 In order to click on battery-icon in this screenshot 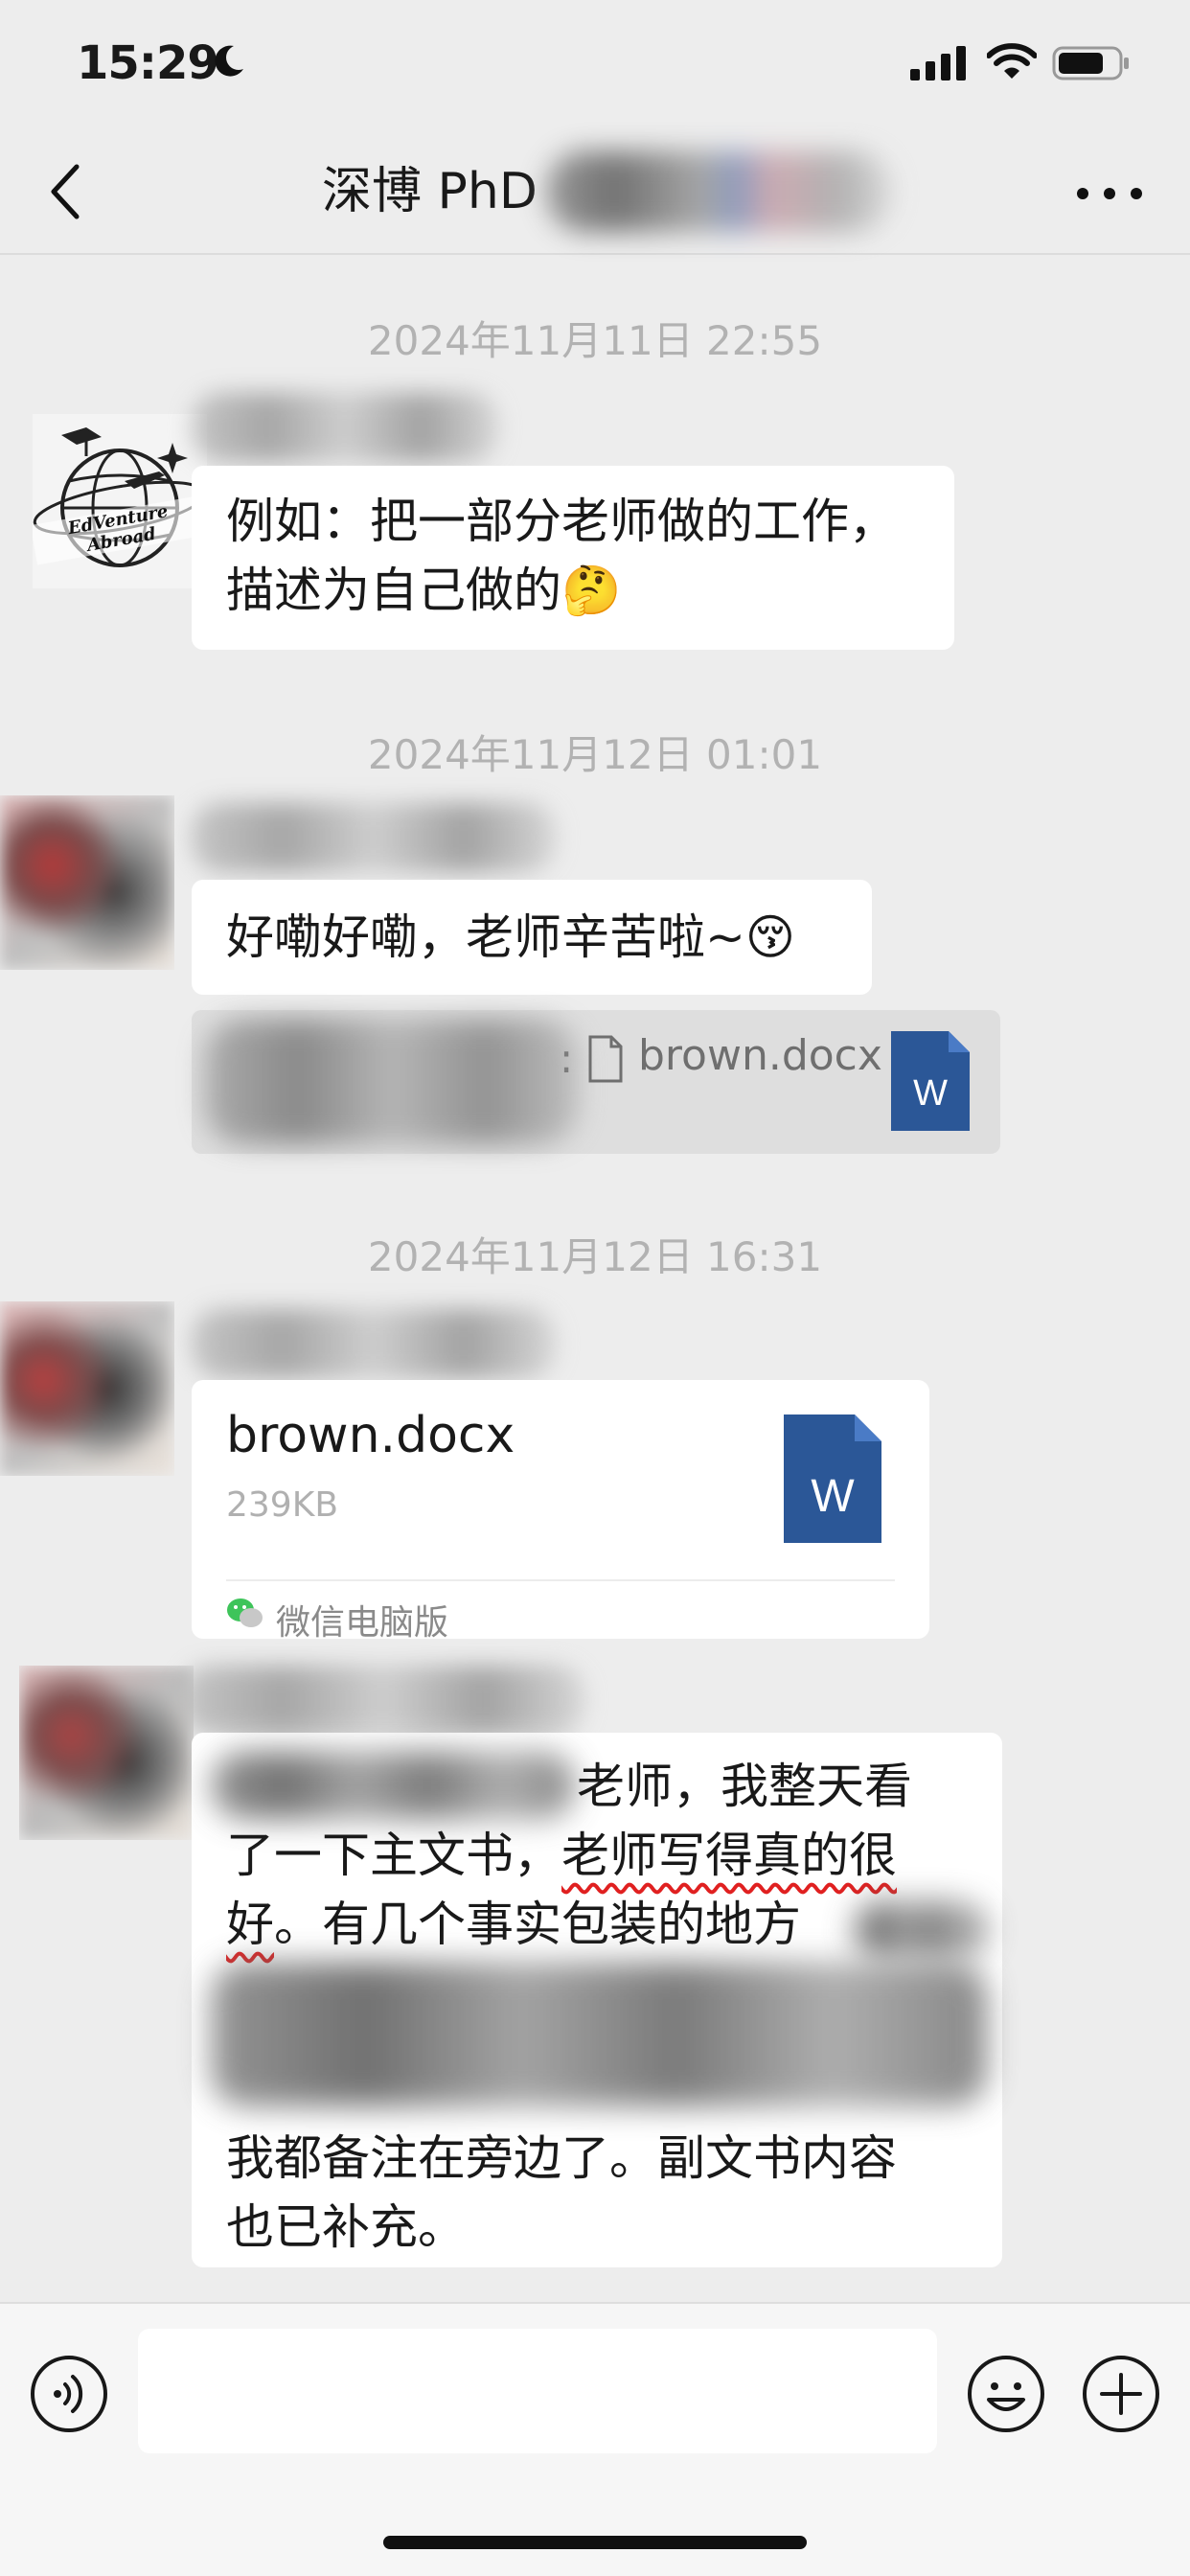, I will do `click(1091, 63)`.